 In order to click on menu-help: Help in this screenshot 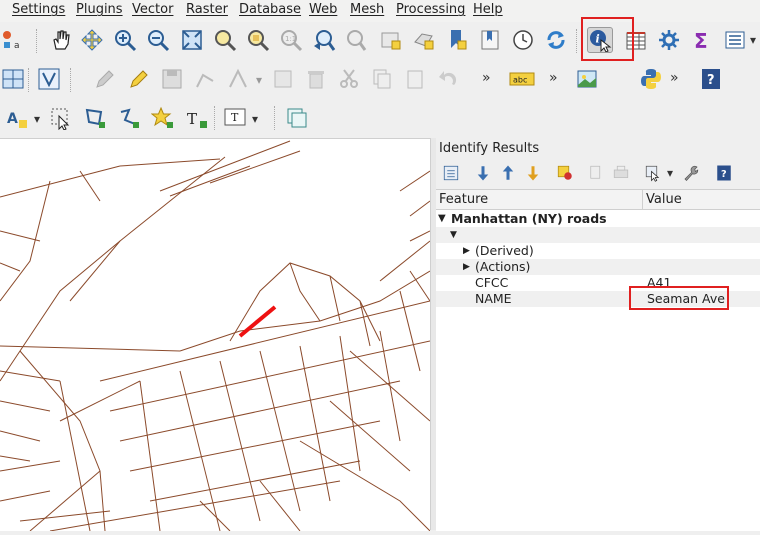, I will do `click(488, 9)`.